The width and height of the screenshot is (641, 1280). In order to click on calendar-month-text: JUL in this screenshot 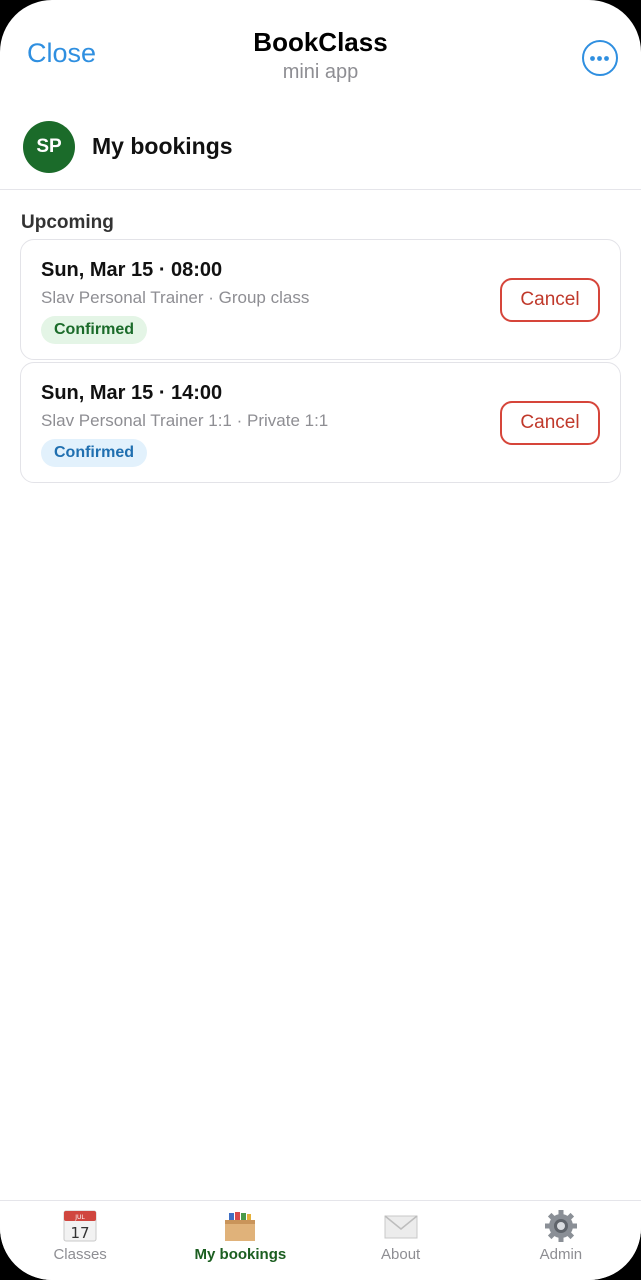, I will do `click(79, 1217)`.